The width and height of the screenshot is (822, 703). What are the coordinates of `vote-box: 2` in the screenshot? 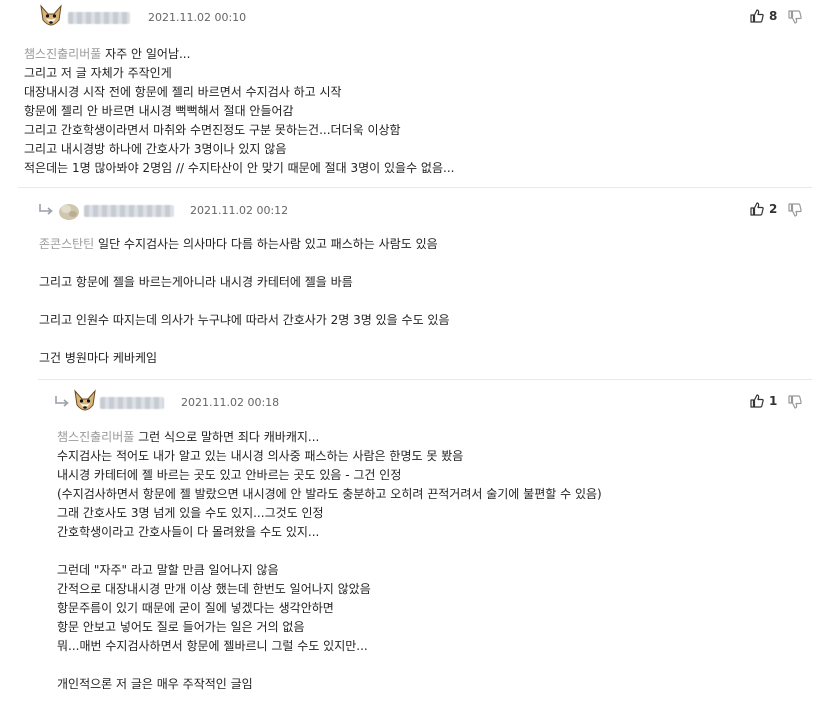 It's located at (778, 210).